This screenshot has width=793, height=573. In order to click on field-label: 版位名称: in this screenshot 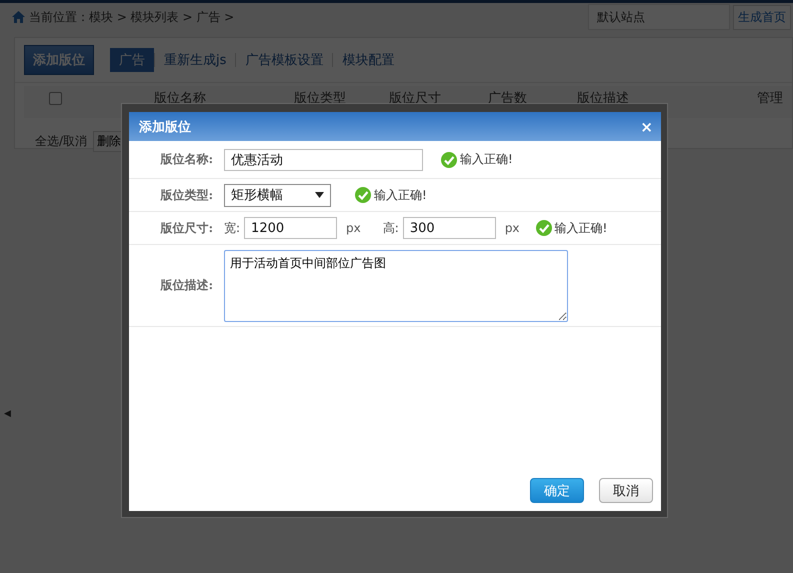, I will do `click(186, 159)`.